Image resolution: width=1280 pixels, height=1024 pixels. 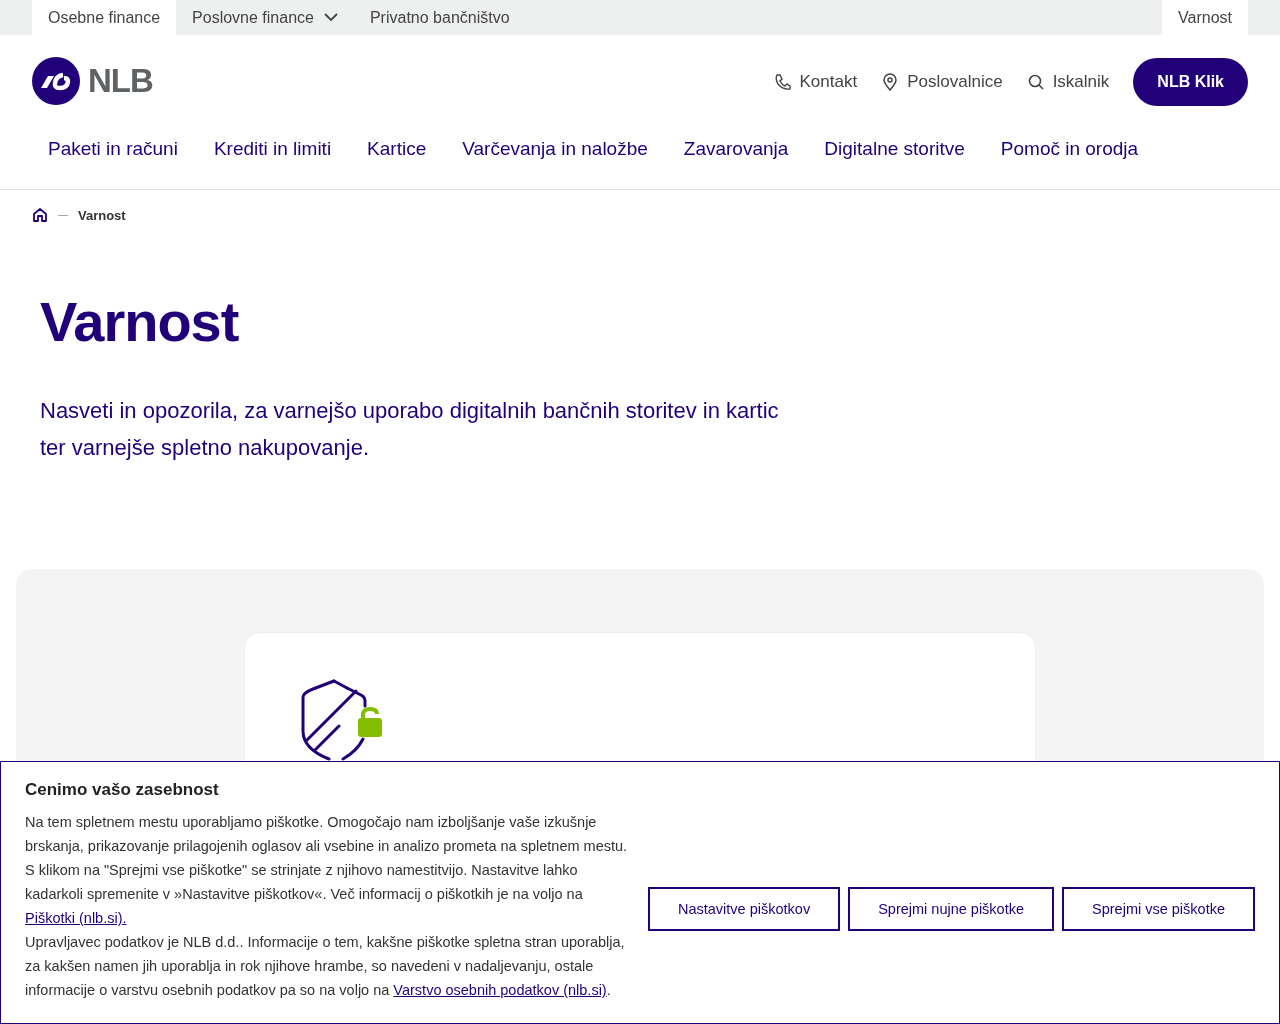 What do you see at coordinates (1068, 82) in the screenshot?
I see `header-link: Iskalnik` at bounding box center [1068, 82].